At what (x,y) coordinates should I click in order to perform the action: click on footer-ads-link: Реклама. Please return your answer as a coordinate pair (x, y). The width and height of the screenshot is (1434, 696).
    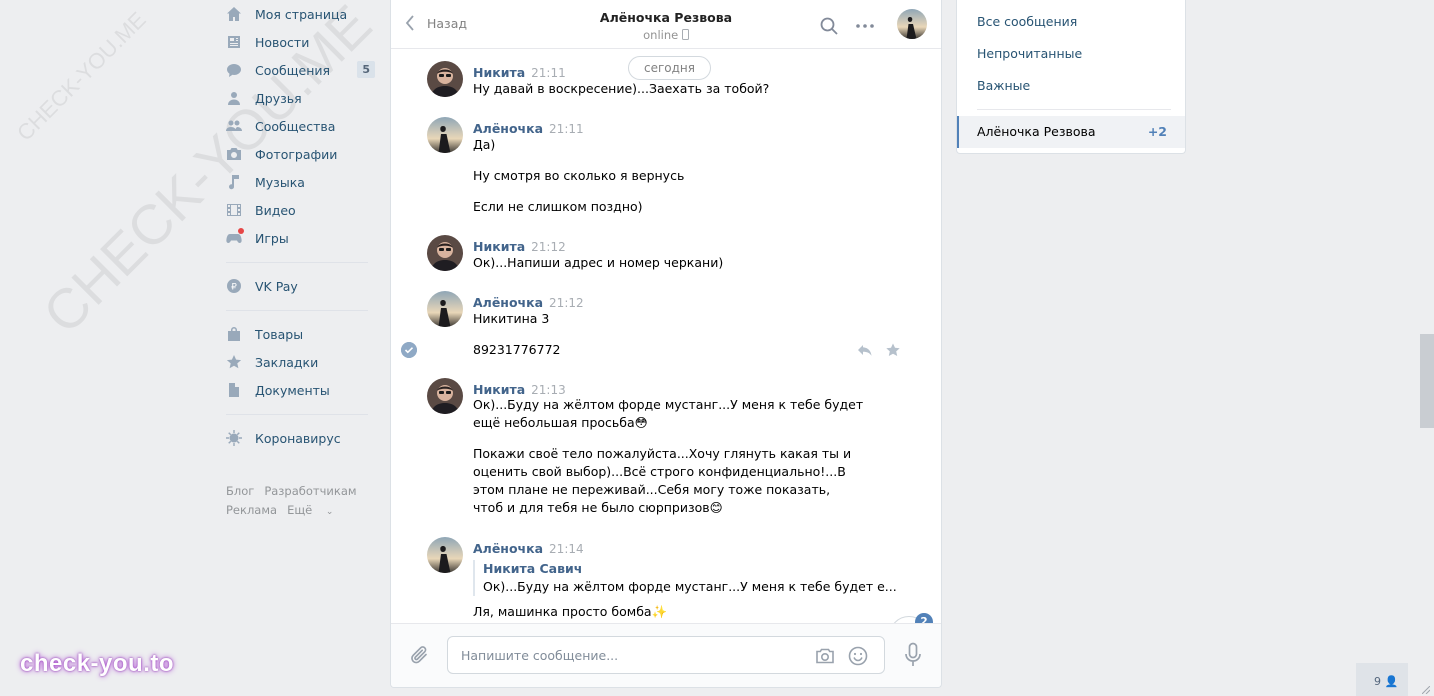
    Looking at the image, I should click on (251, 510).